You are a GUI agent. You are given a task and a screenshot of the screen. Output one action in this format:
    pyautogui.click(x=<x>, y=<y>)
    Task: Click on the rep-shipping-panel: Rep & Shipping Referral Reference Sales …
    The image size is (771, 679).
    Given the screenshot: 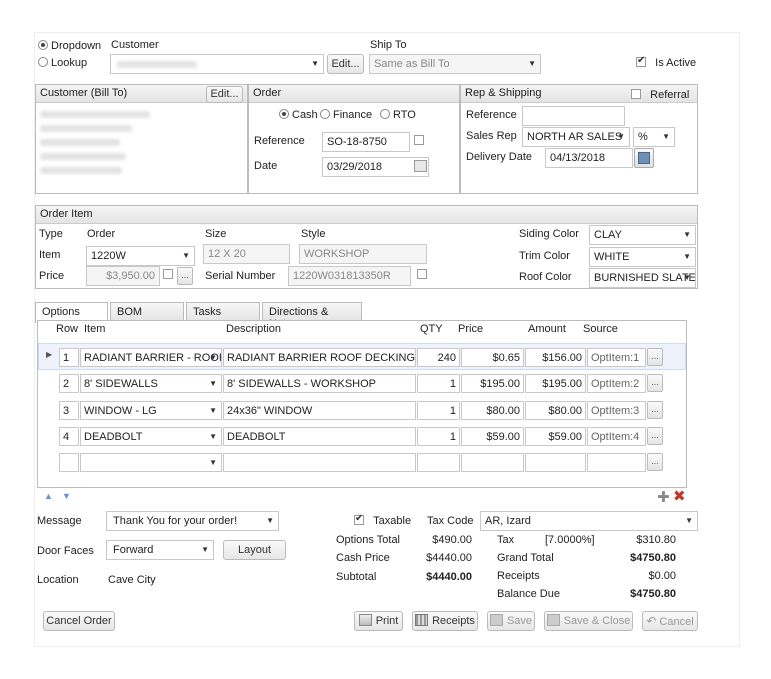 What is the action you would take?
    pyautogui.click(x=579, y=139)
    